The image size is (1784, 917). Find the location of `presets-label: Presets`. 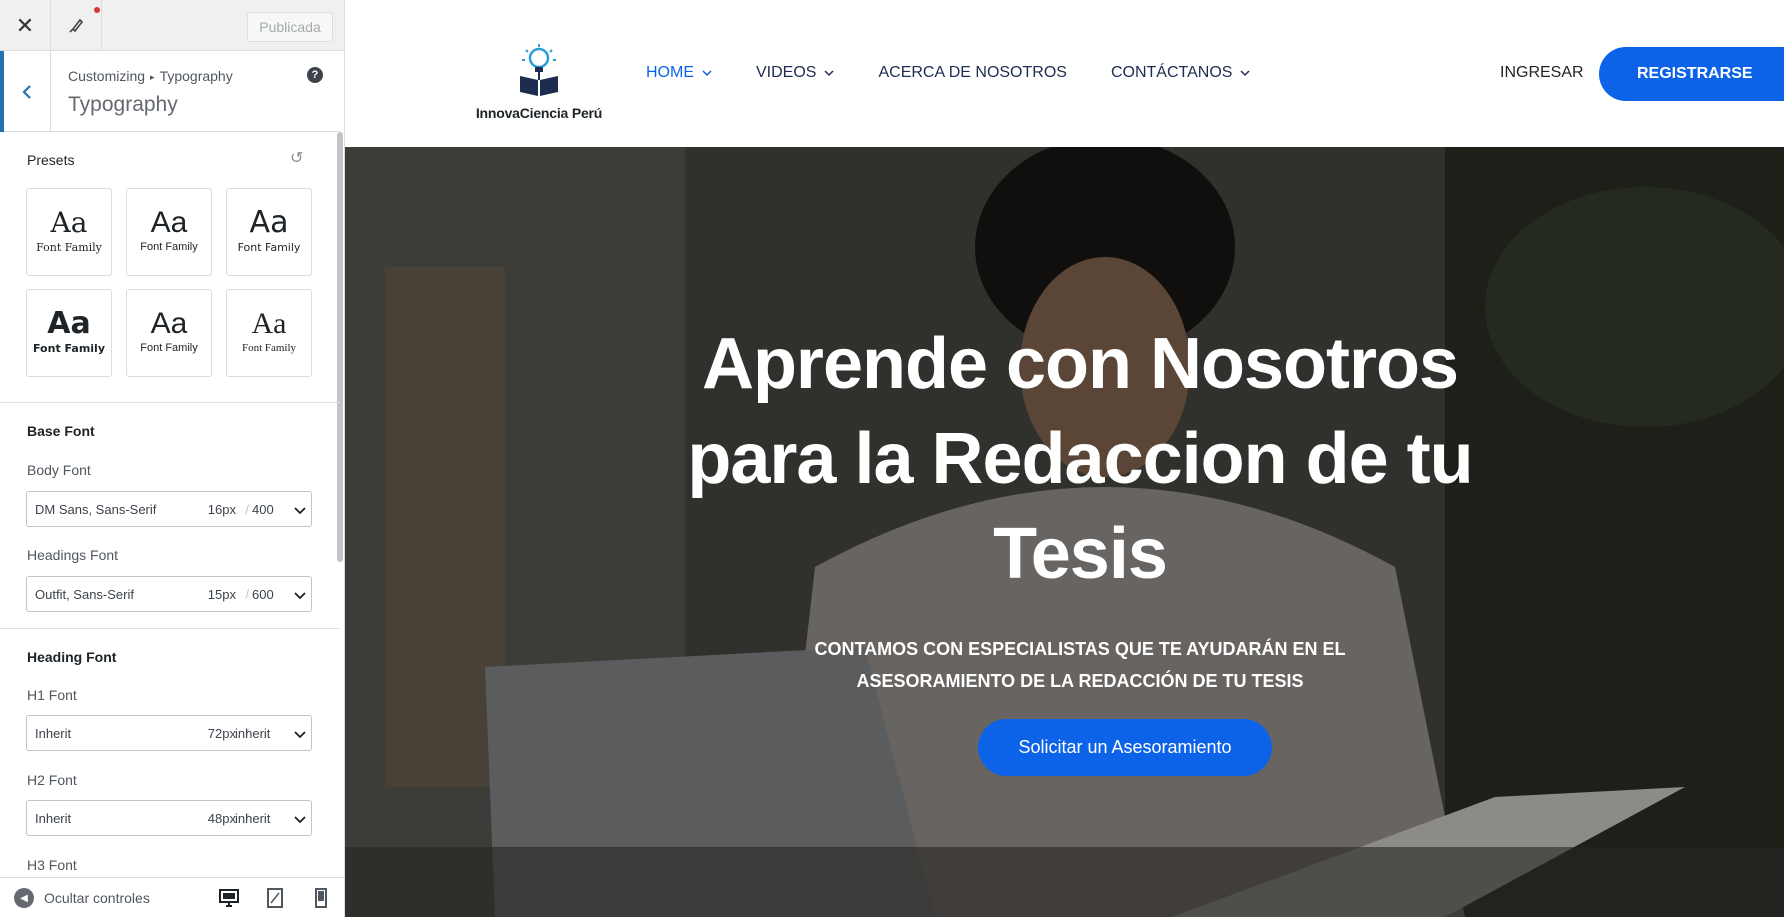

presets-label: Presets is located at coordinates (51, 160).